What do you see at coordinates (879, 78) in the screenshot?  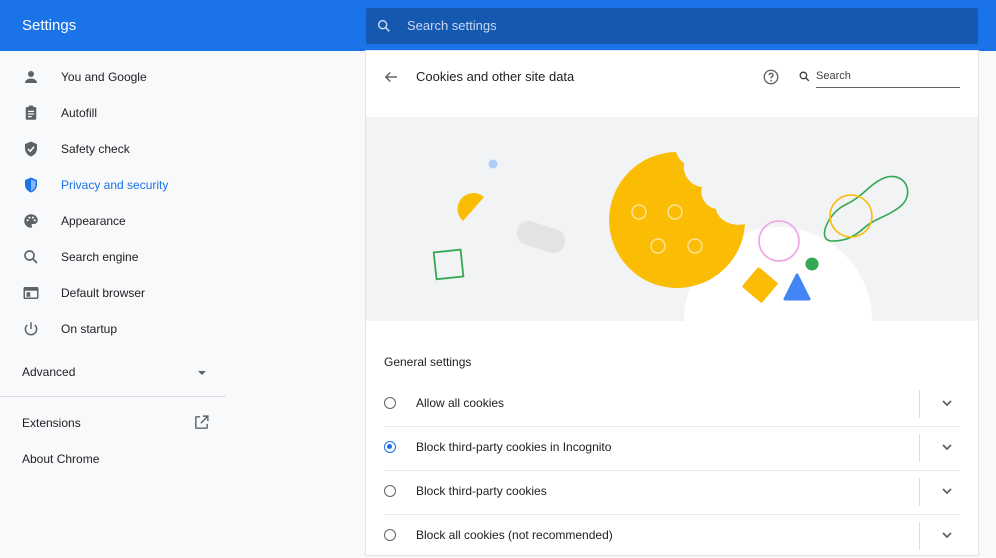 I see `page-search-field: Search` at bounding box center [879, 78].